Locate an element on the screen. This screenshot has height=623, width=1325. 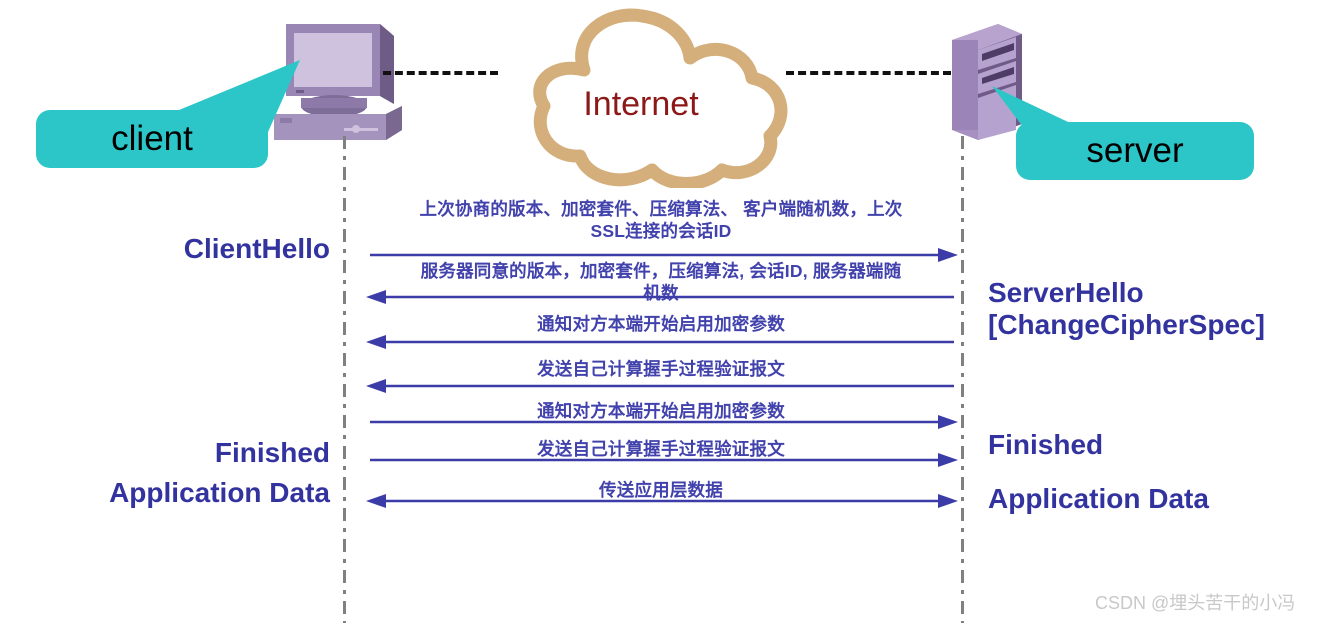
client-callout-label: client is located at coordinates (152, 138).